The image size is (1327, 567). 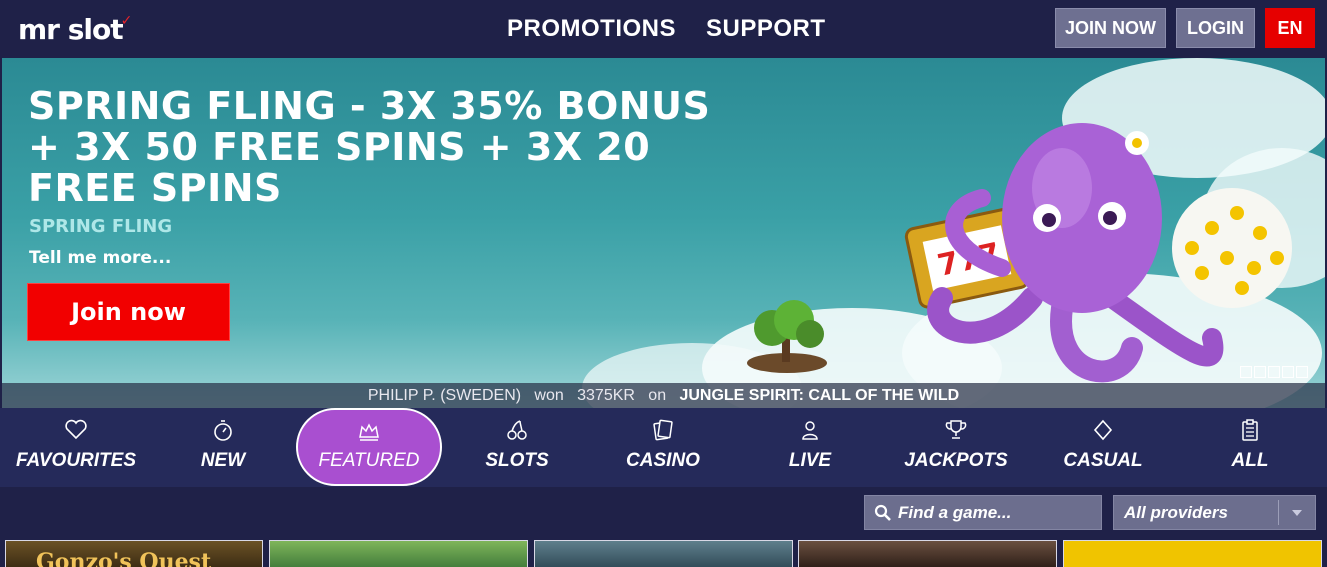 I want to click on category-jackpots: JACKPOTS, so click(x=956, y=447).